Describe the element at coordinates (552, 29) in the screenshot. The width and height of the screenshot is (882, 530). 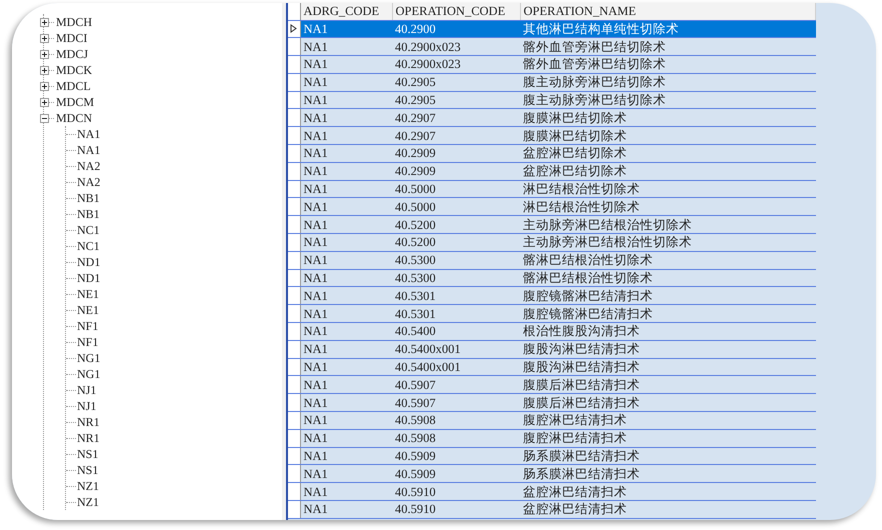
I see `table-row: NA1 40.2900 其他淋巴结构单纯性切除术` at that location.